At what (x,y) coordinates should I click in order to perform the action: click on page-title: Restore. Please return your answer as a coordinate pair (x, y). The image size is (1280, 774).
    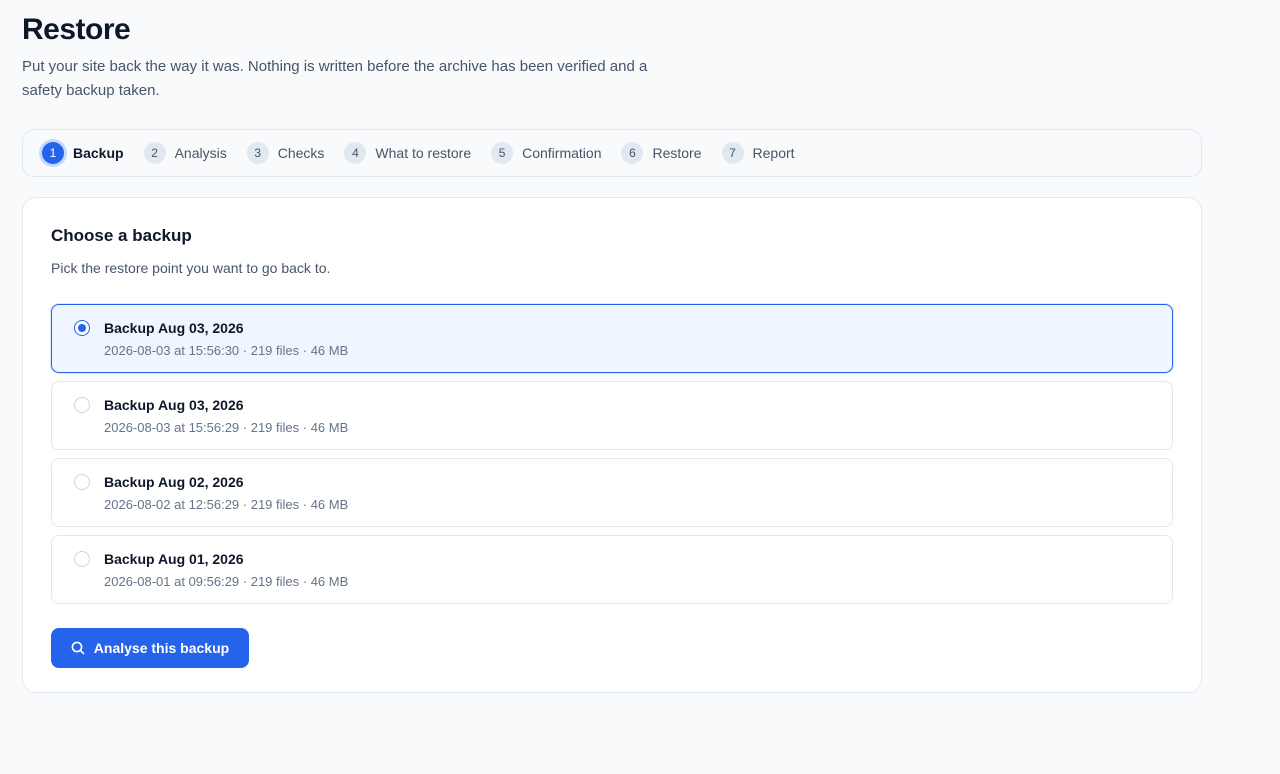
    Looking at the image, I should click on (76, 29).